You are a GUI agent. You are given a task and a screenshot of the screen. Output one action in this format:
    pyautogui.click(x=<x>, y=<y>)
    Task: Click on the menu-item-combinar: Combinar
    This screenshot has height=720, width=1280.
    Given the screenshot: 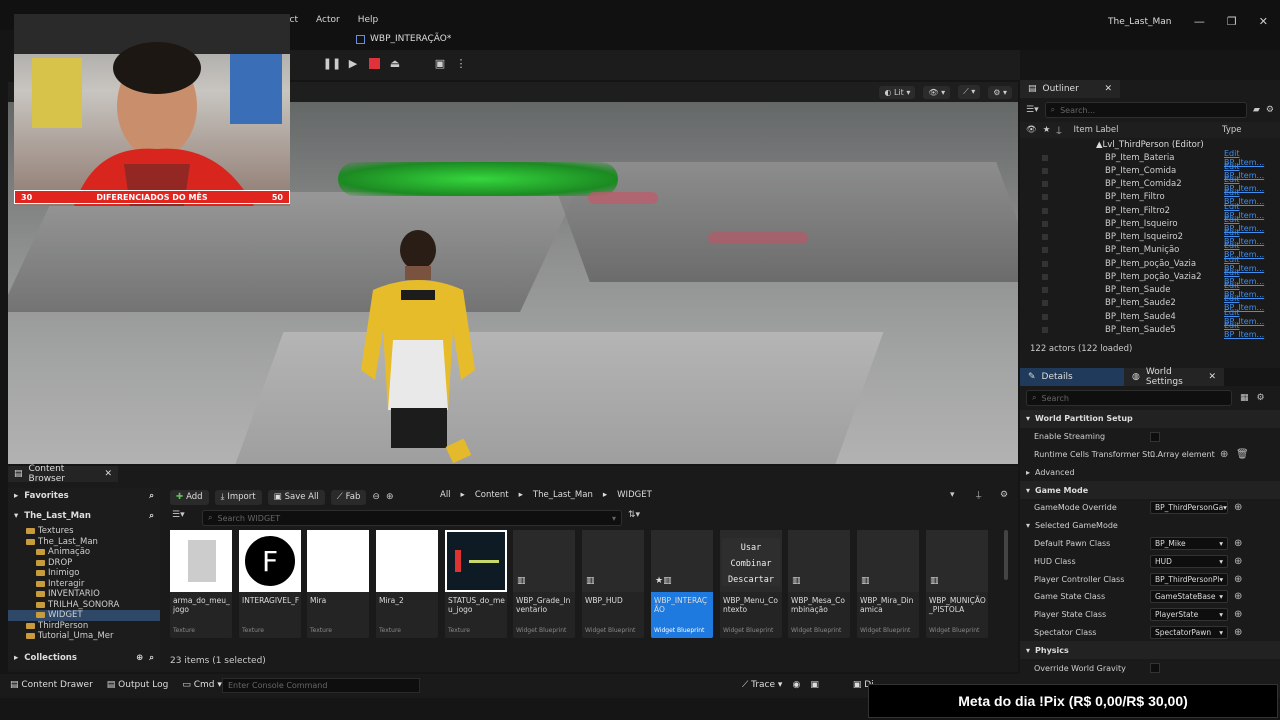 What is the action you would take?
    pyautogui.click(x=751, y=564)
    